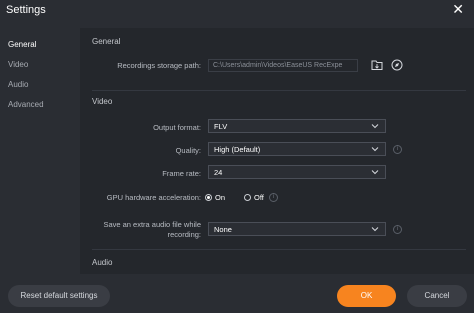  What do you see at coordinates (237, 11) in the screenshot?
I see `title-bar: Settings ✕` at bounding box center [237, 11].